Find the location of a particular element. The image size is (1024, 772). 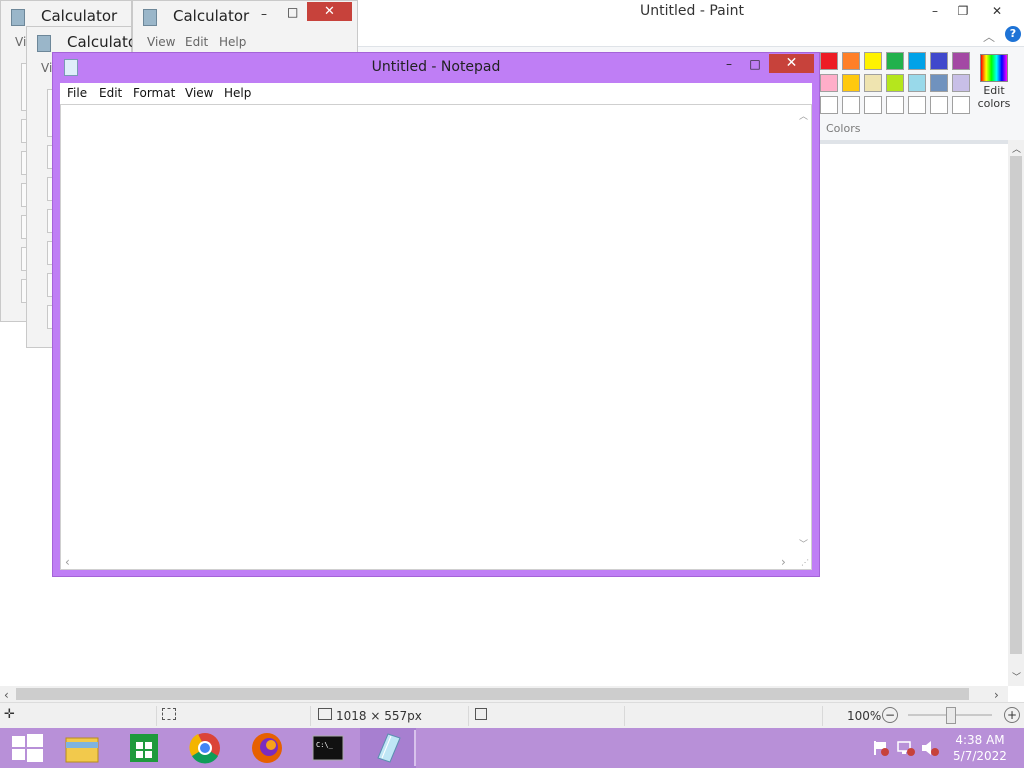

calculator-title: Calculato is located at coordinates (102, 42).